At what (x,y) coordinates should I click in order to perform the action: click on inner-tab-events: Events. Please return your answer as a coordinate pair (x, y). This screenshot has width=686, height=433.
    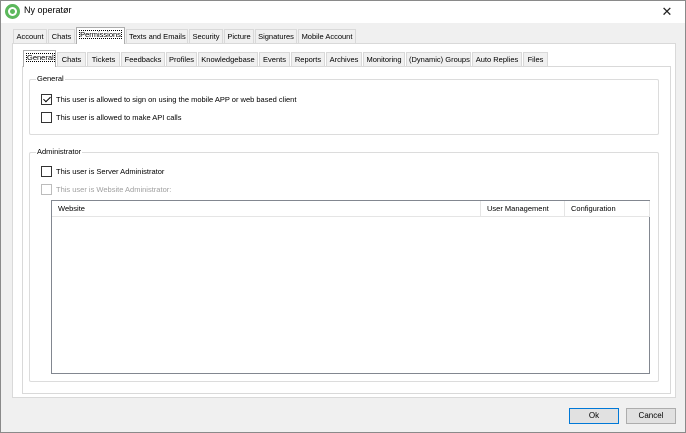
    Looking at the image, I should click on (274, 59).